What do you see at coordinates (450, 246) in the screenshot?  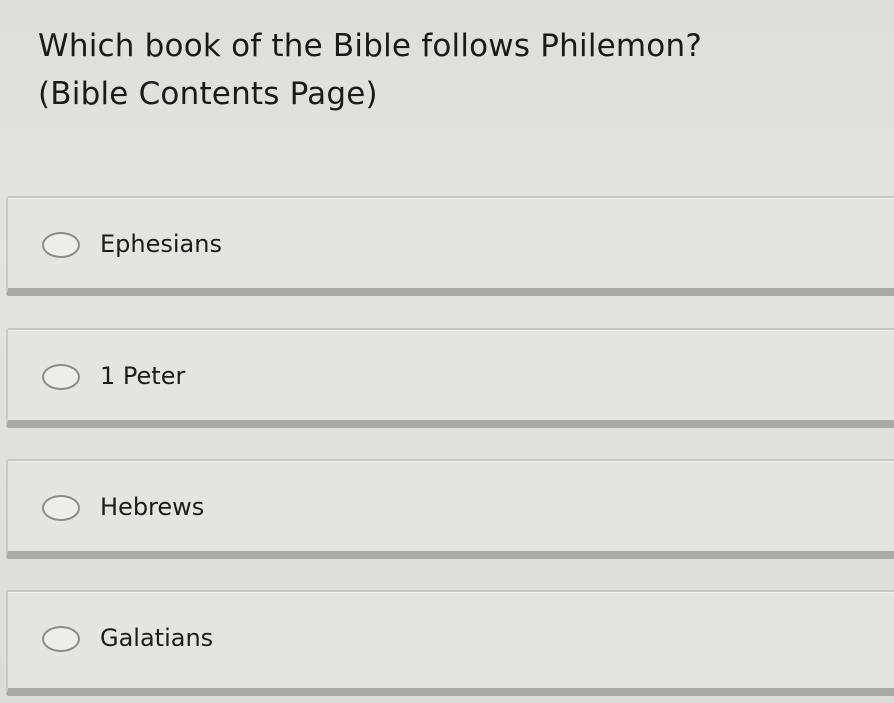 I see `answer-option-ephesians: Ephesians` at bounding box center [450, 246].